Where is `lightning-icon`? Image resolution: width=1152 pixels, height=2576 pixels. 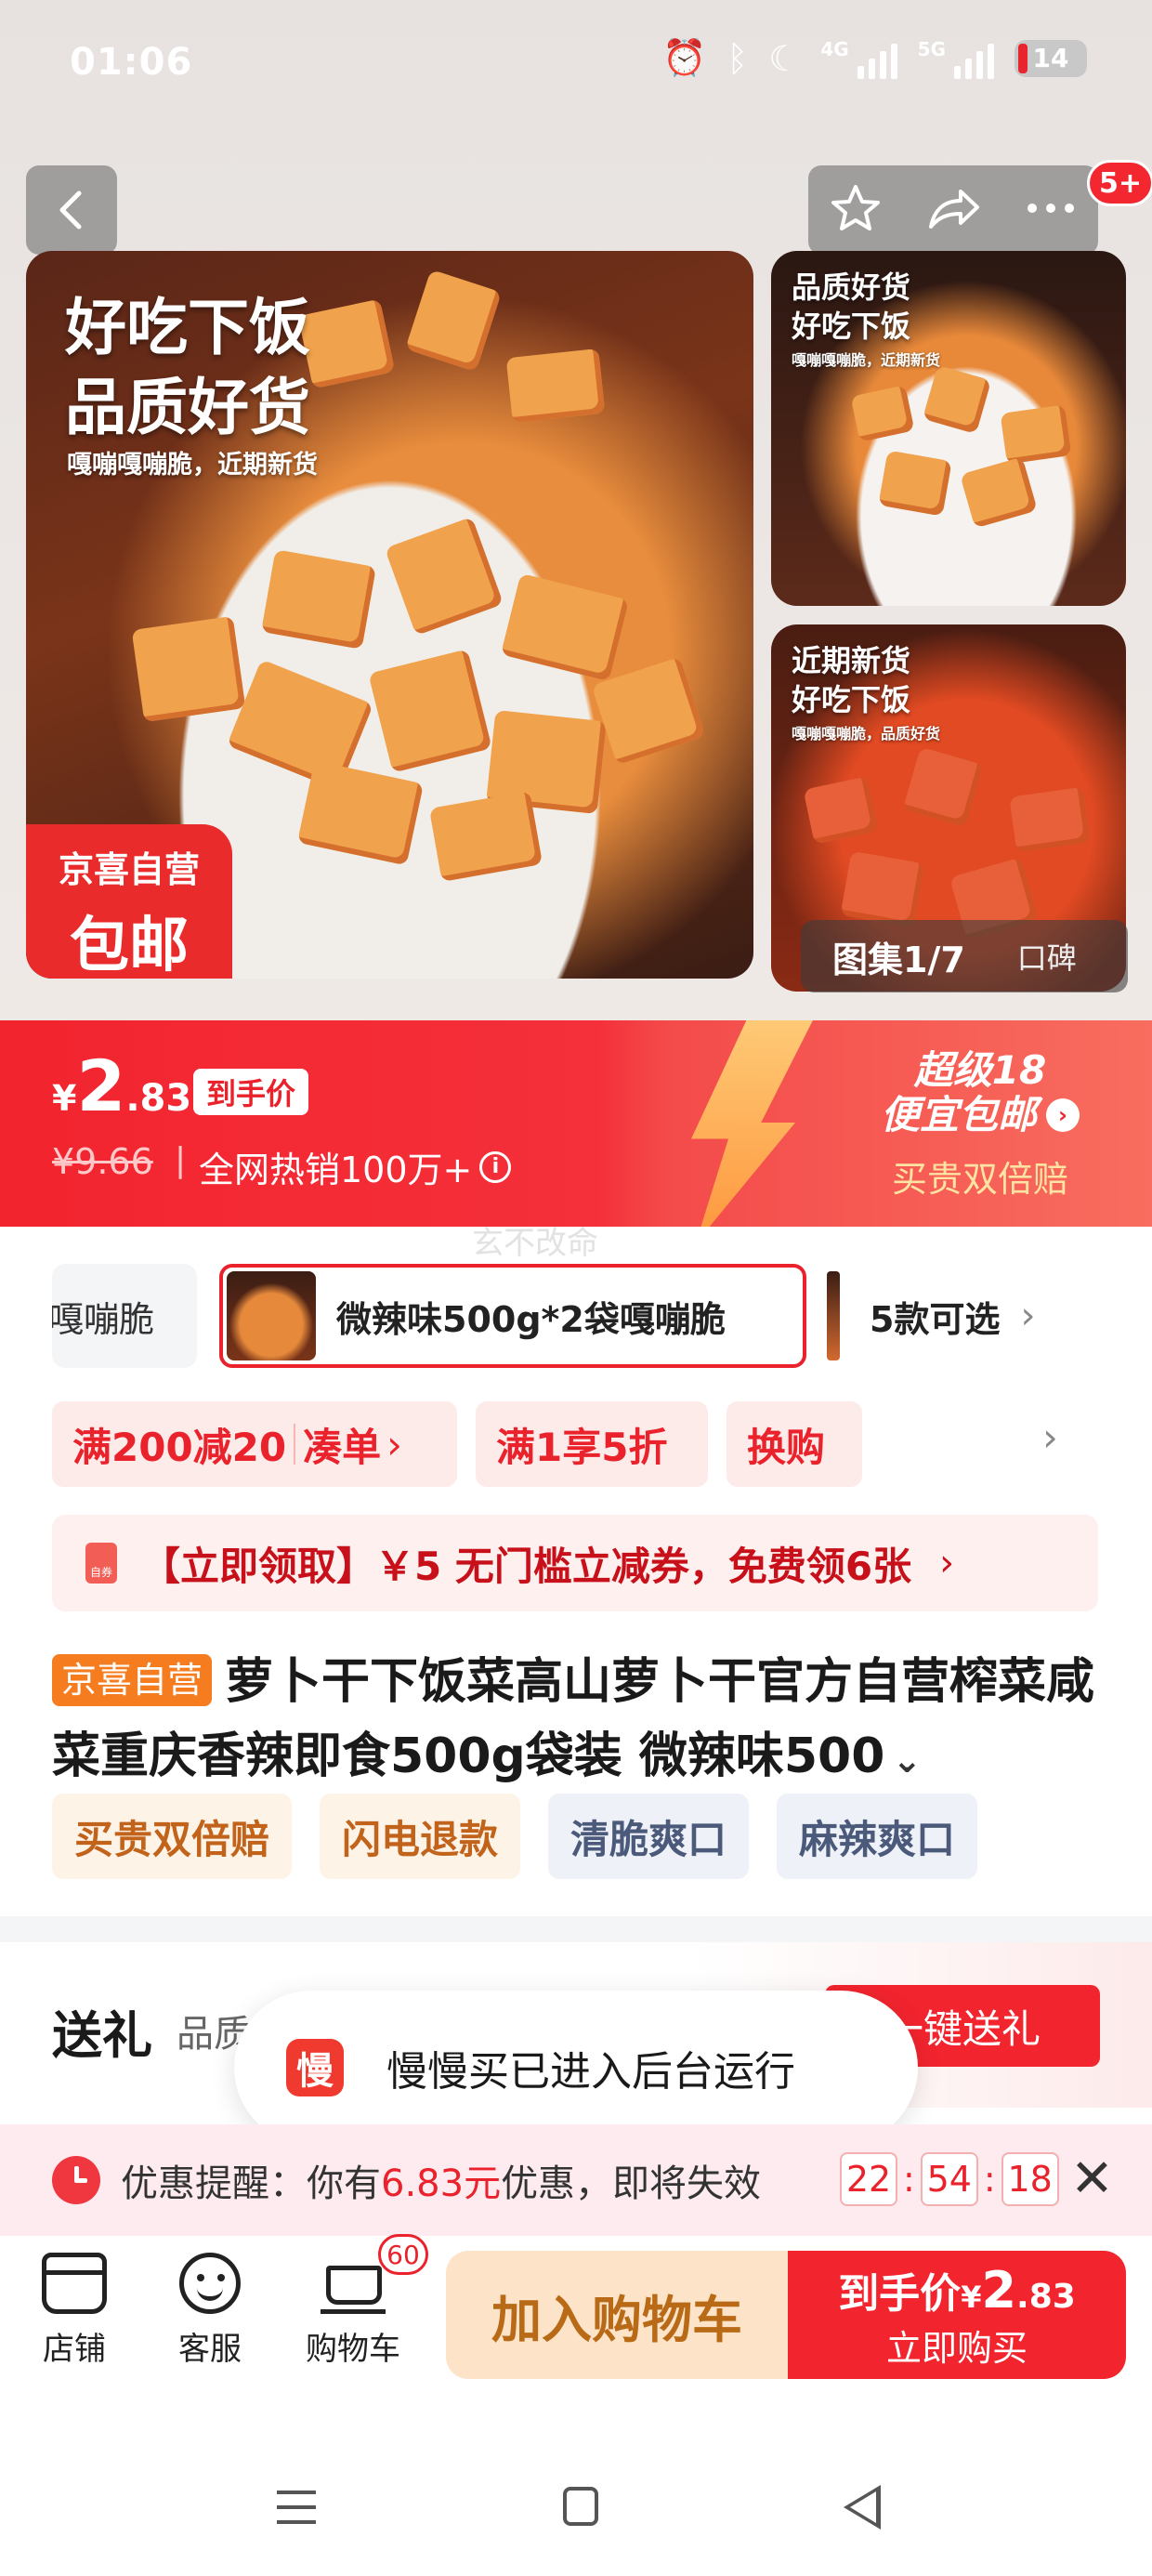 lightning-icon is located at coordinates (754, 1123).